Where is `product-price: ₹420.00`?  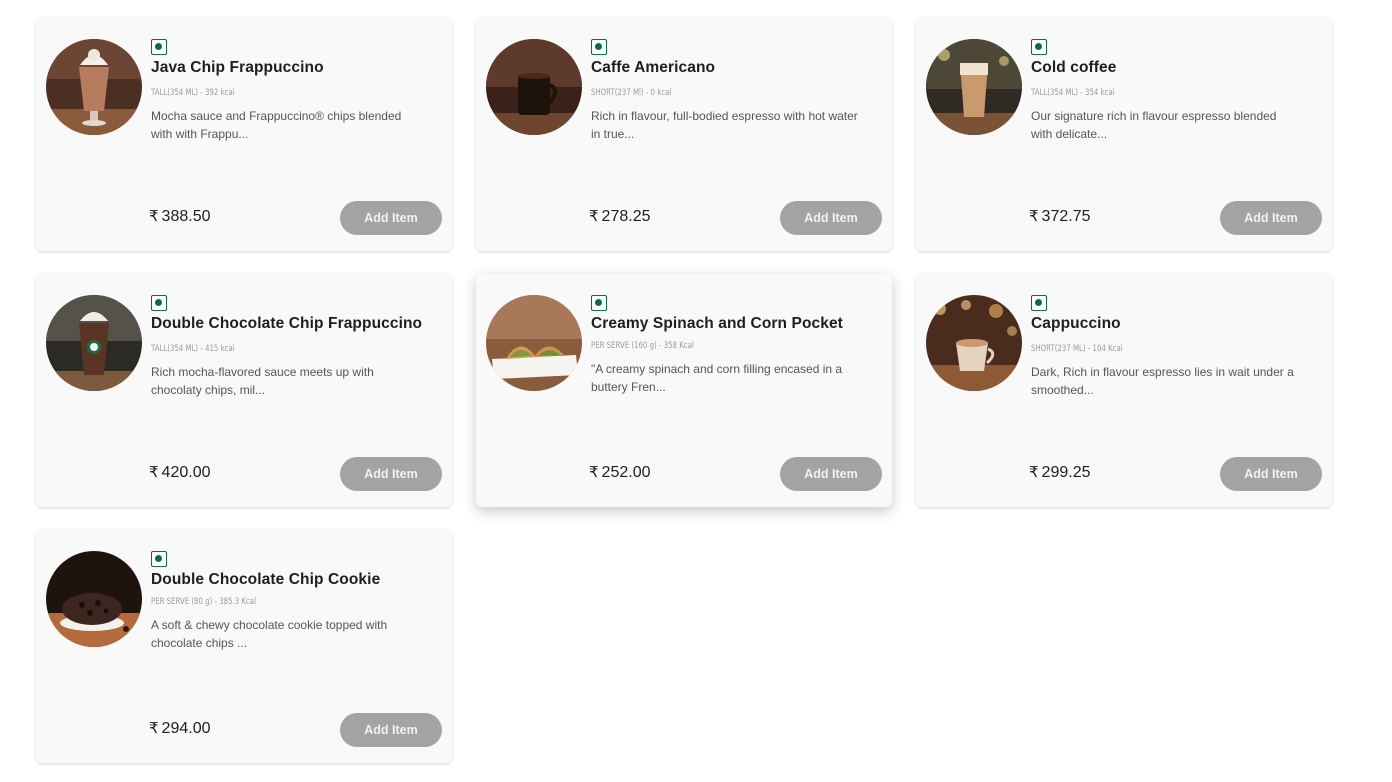 product-price: ₹420.00 is located at coordinates (179, 472).